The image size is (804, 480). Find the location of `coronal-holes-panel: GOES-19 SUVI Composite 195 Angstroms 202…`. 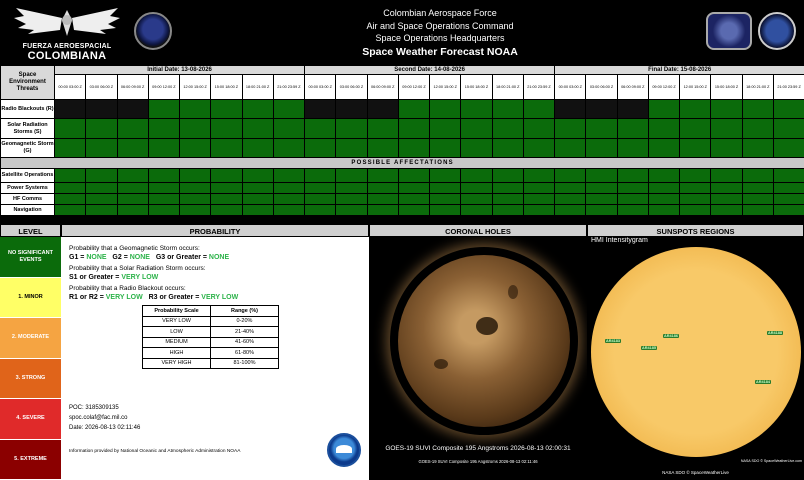

coronal-holes-panel: GOES-19 SUVI Composite 195 Angstroms 202… is located at coordinates (478, 358).